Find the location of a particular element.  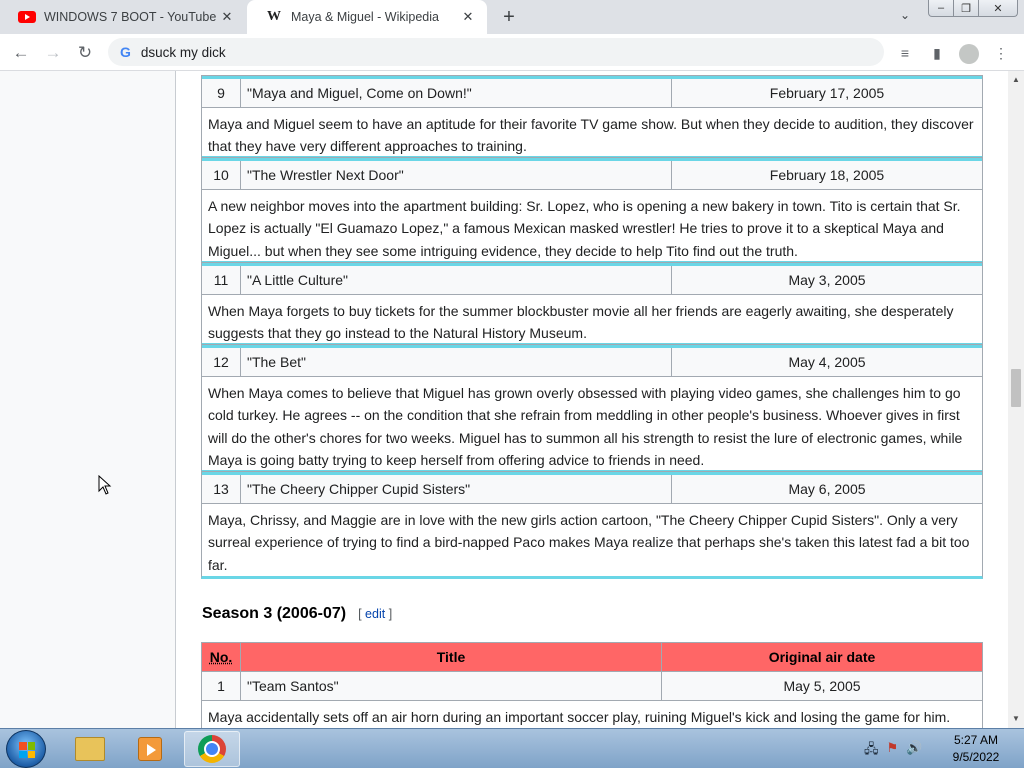

episode-date: February 18, 2005 is located at coordinates (827, 175).